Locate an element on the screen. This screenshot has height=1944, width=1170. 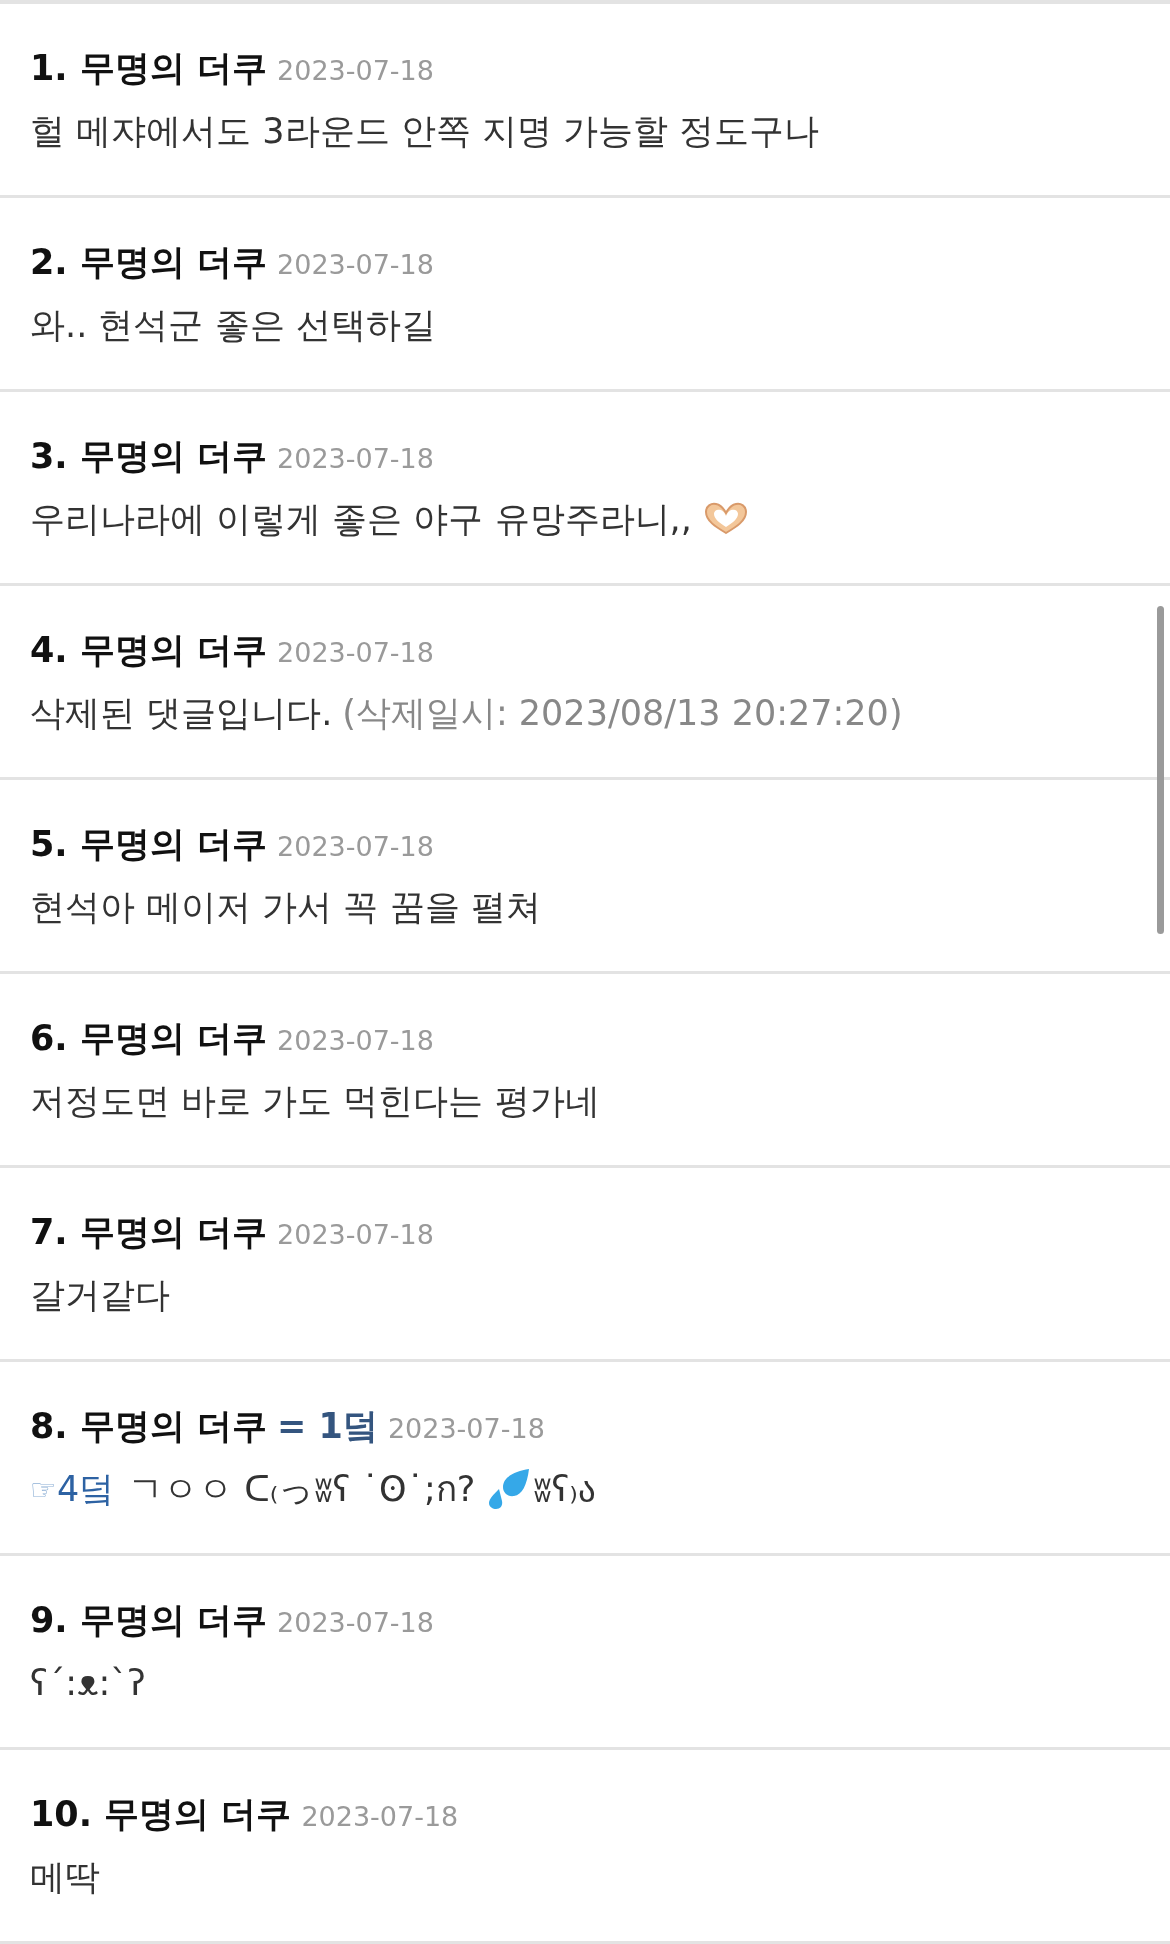
comment-author: 7. 무명의 더쿠 is located at coordinates (149, 1232).